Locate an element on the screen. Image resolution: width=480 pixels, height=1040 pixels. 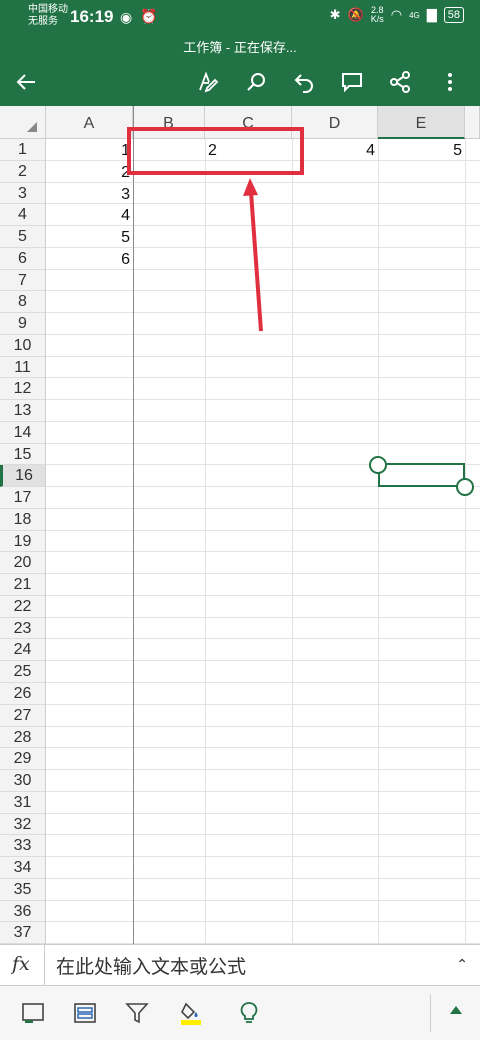
row-header-35: 35 is located at coordinates (23, 889).